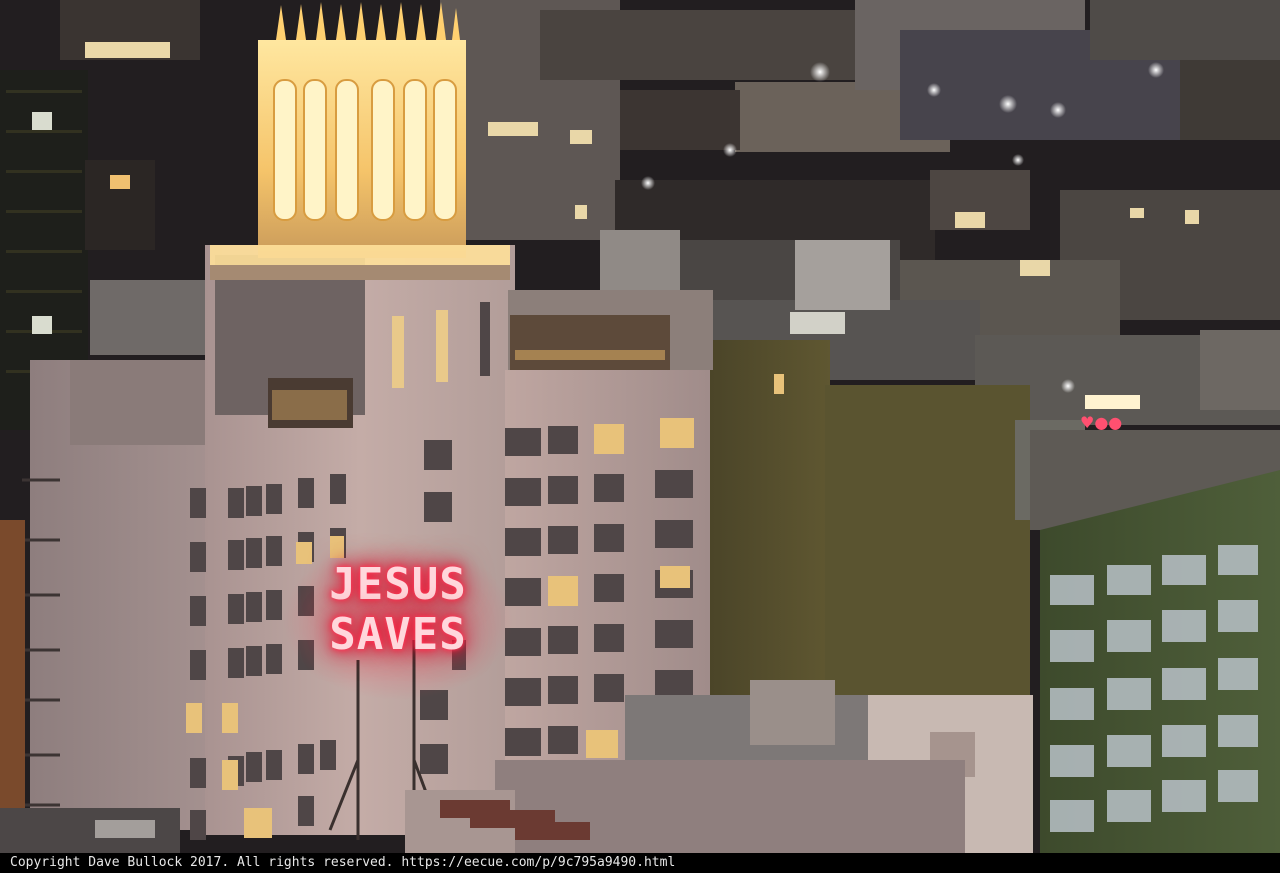  I want to click on neon-sign: JESUS SAVES, so click(398, 610).